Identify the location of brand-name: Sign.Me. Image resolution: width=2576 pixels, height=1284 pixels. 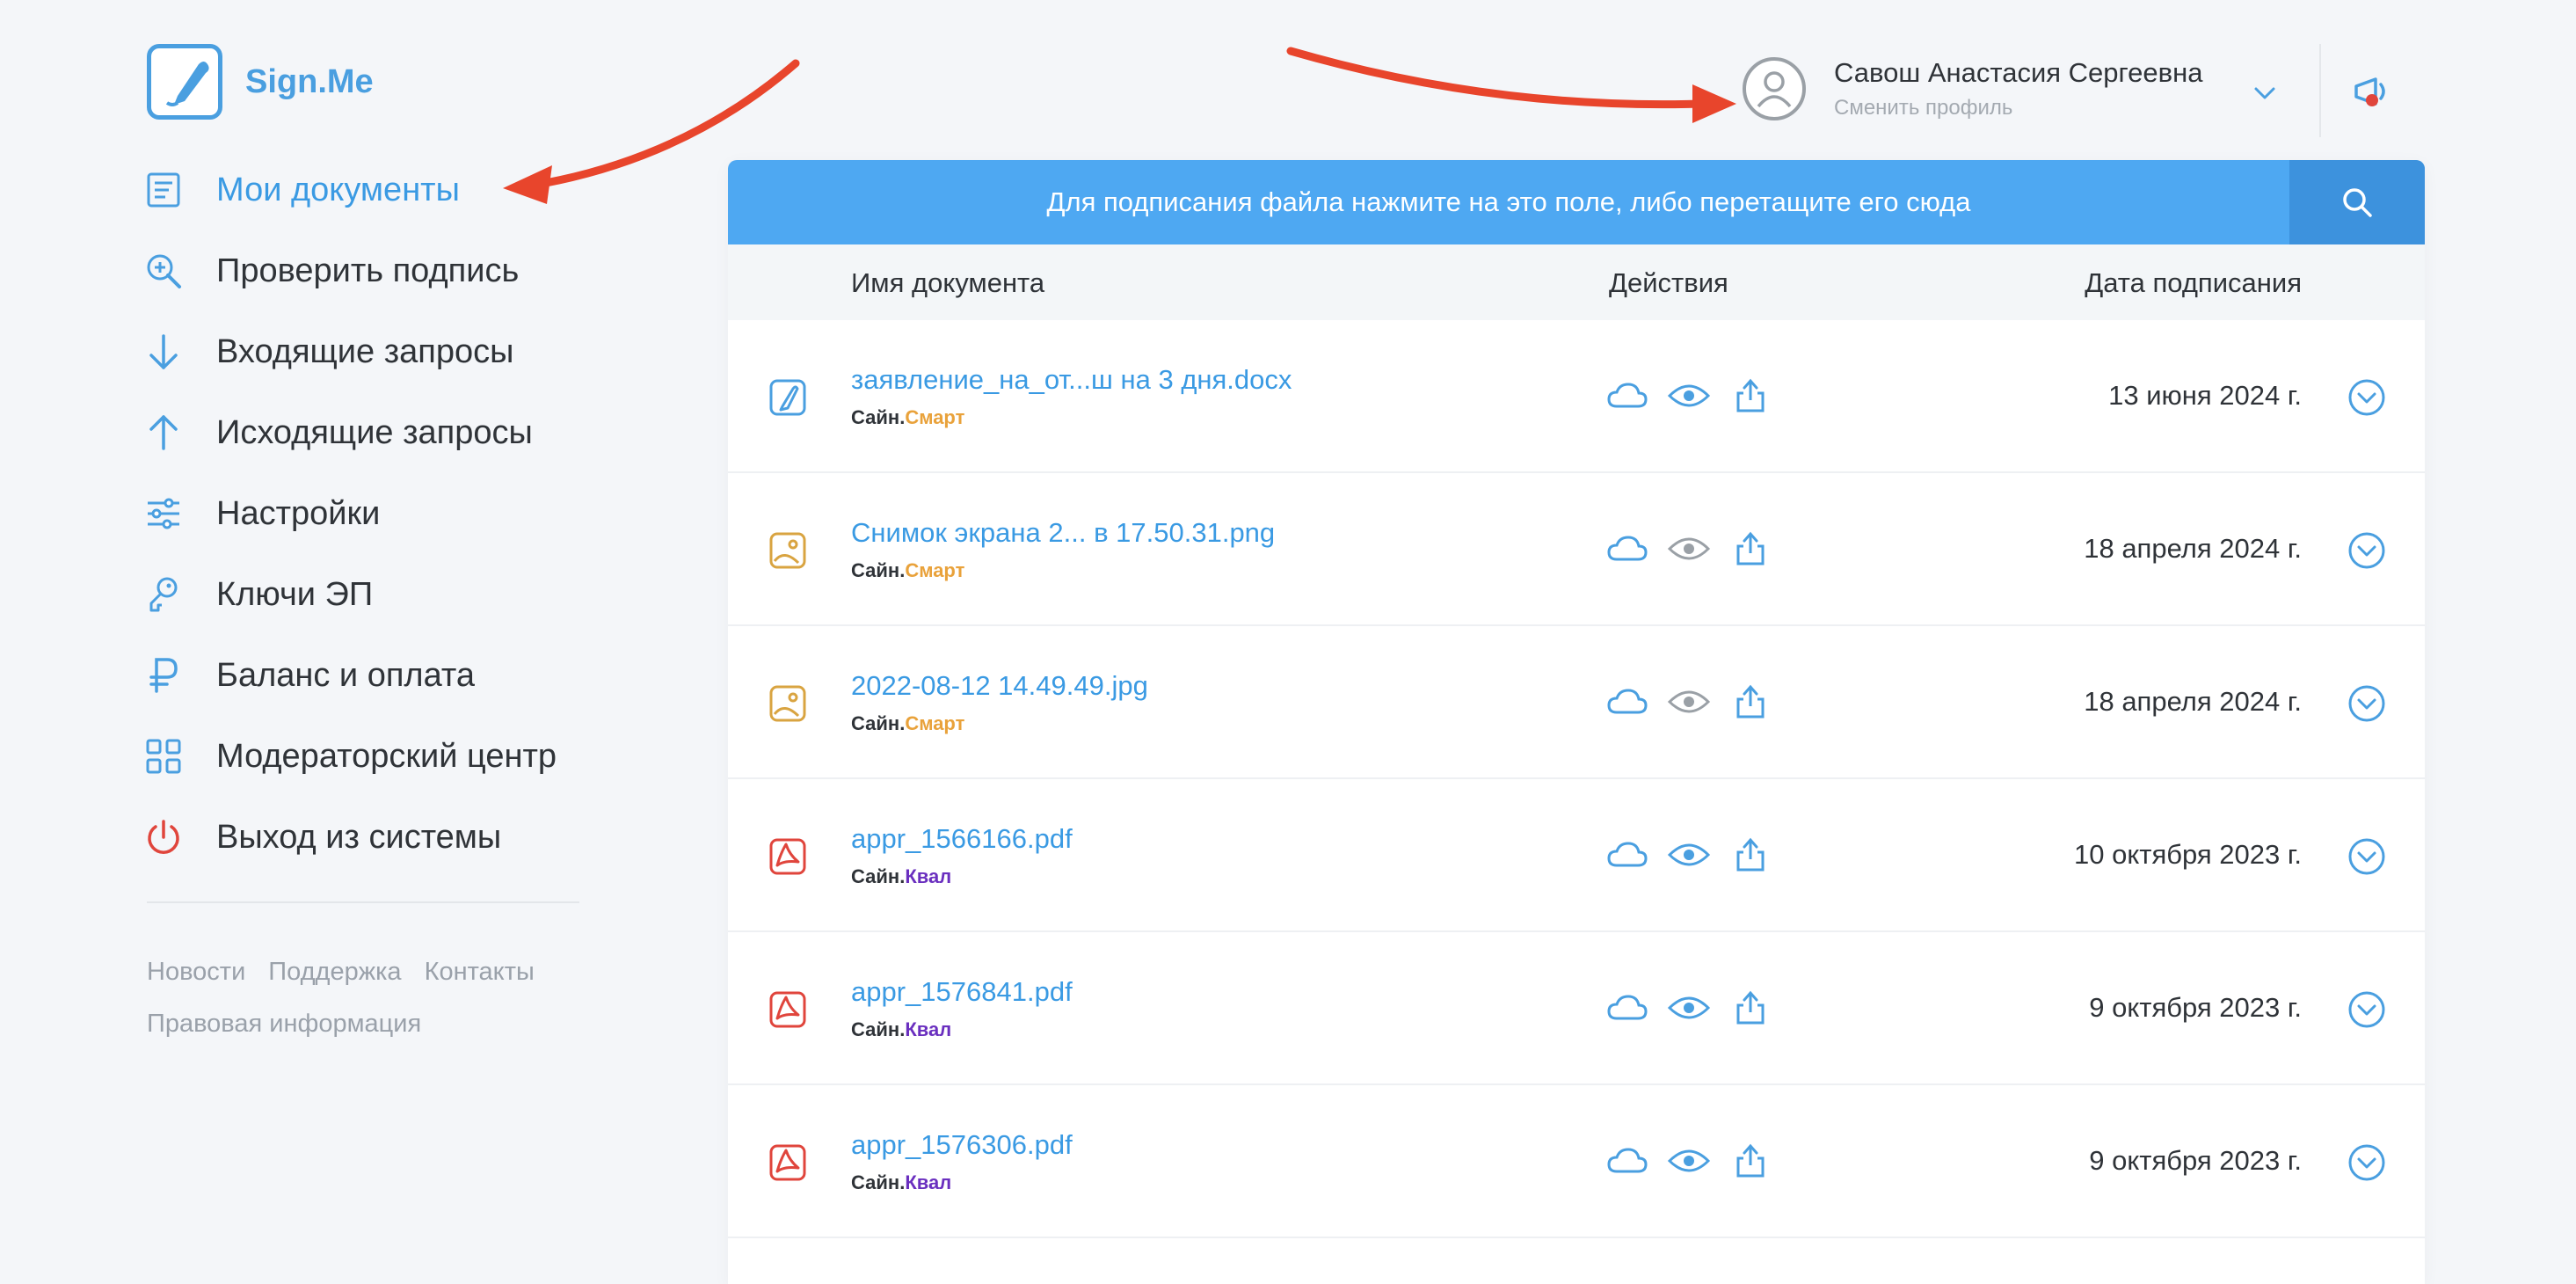
(309, 81).